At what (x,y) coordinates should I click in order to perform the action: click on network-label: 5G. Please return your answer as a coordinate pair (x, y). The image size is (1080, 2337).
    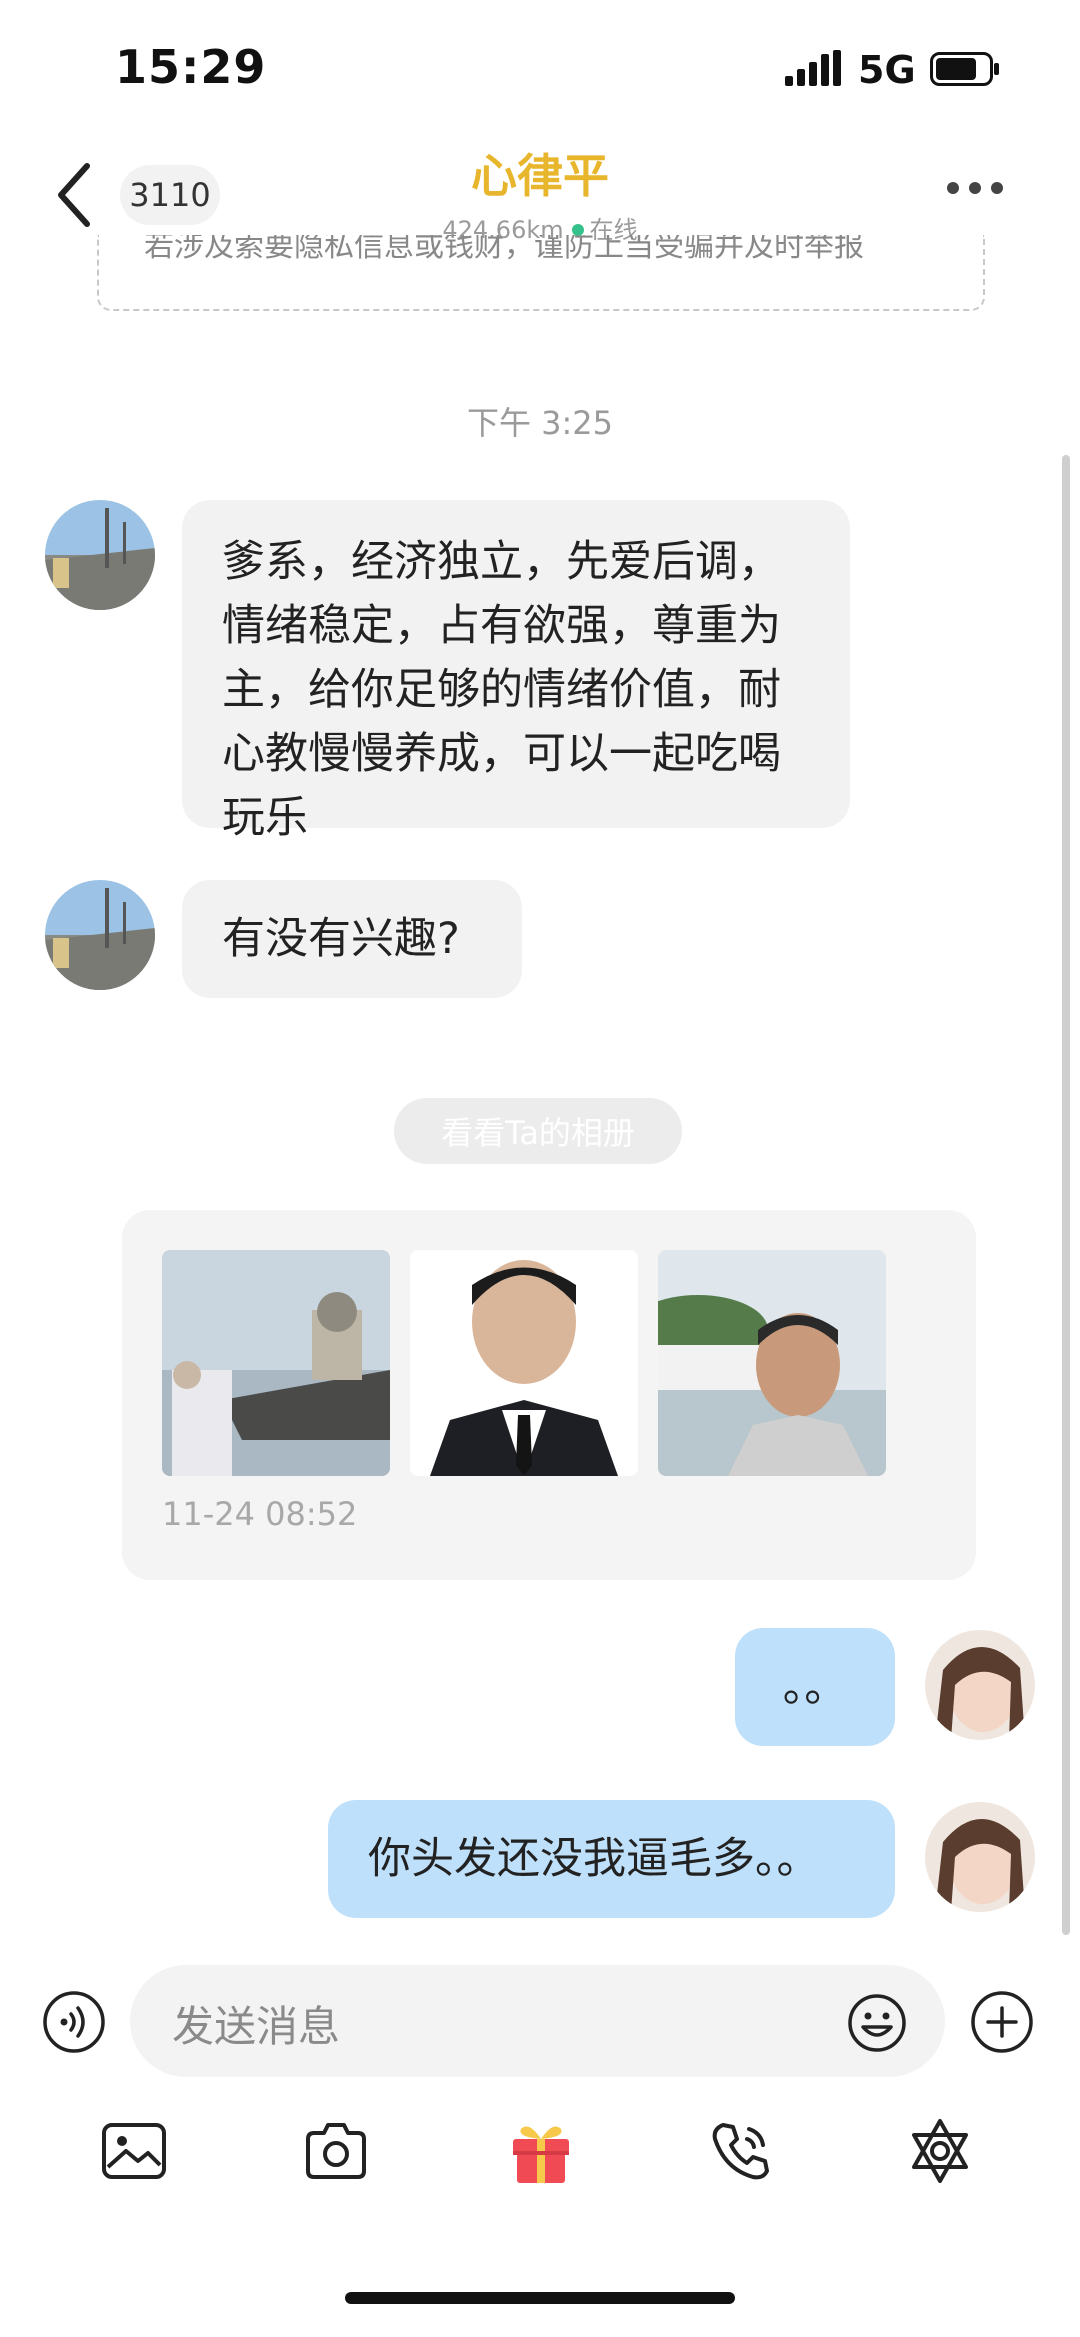
    Looking at the image, I should click on (887, 70).